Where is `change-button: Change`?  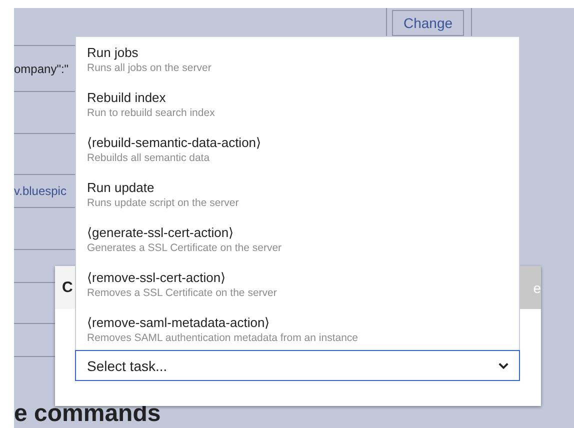
change-button: Change is located at coordinates (428, 23).